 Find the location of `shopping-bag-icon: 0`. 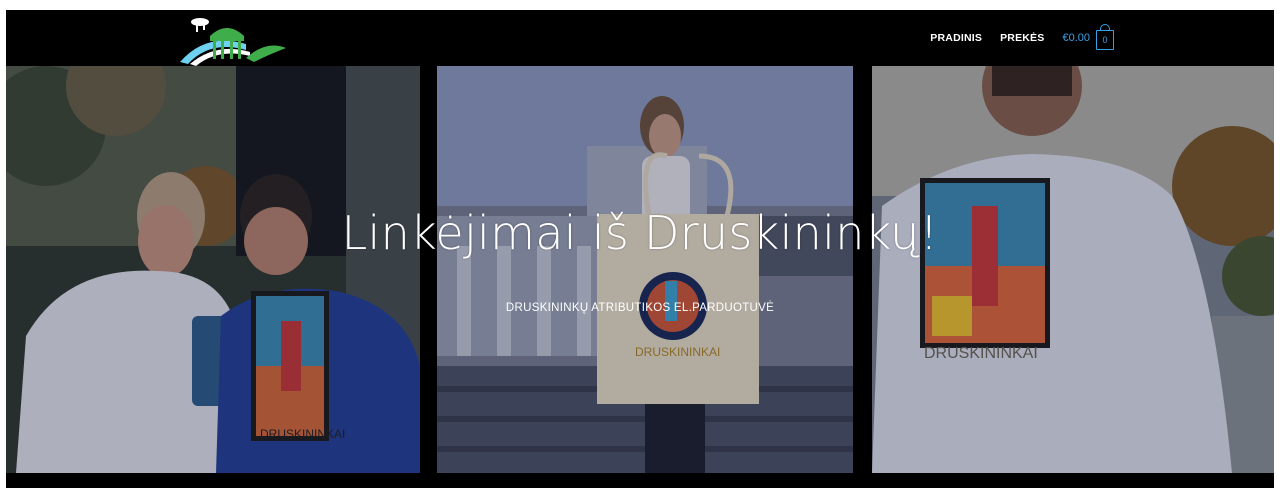

shopping-bag-icon: 0 is located at coordinates (1105, 37).